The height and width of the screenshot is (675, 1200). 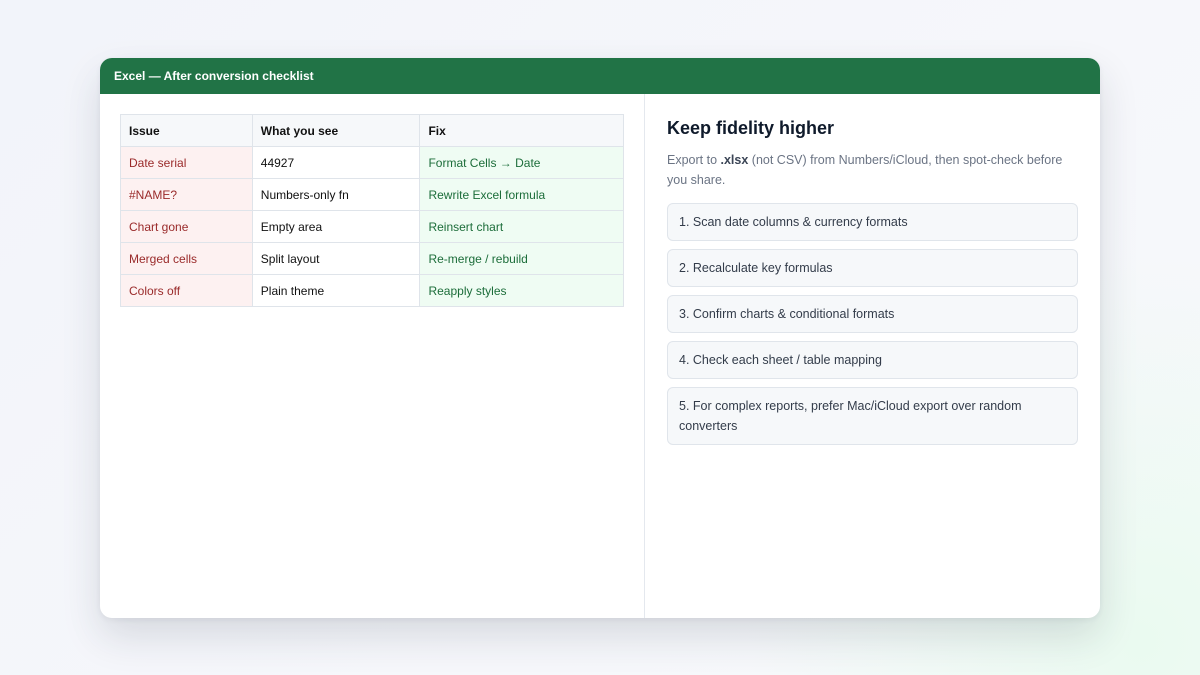 What do you see at coordinates (872, 360) in the screenshot?
I see `step-item: 4. Check each sheet / table mapping` at bounding box center [872, 360].